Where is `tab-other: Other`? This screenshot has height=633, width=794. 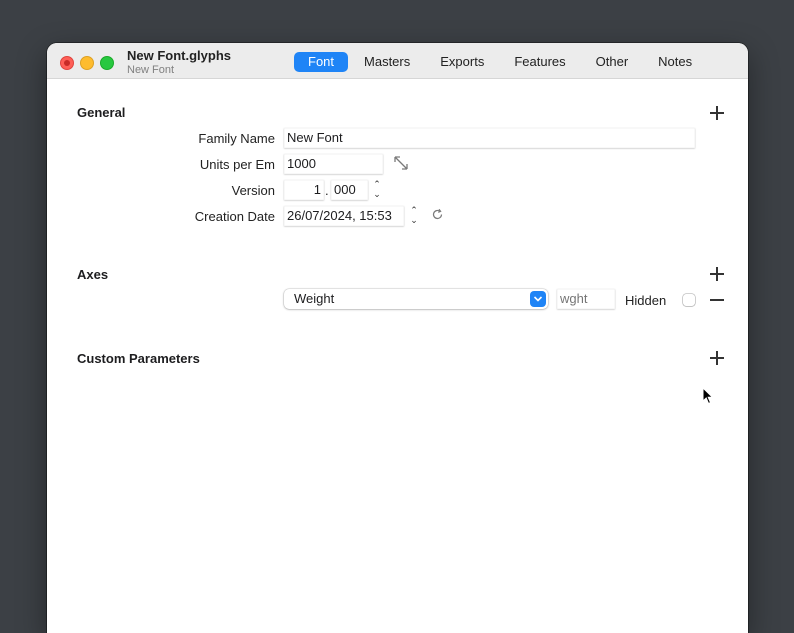 tab-other: Other is located at coordinates (612, 62).